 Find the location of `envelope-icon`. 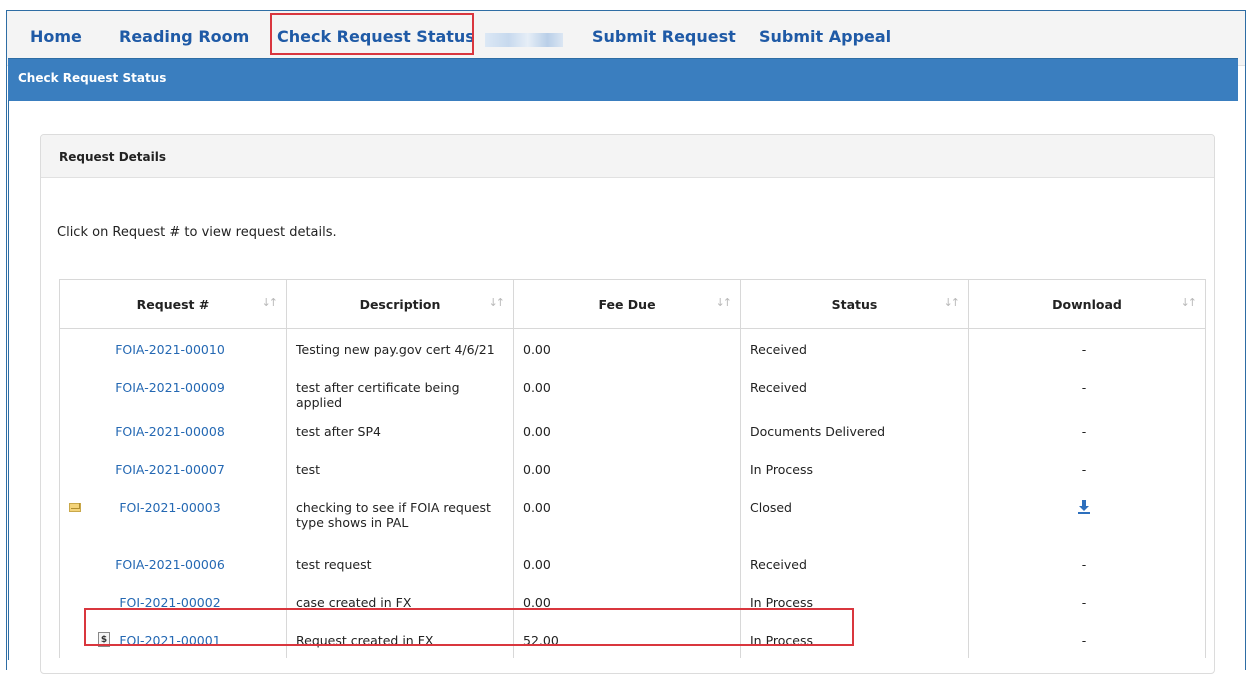

envelope-icon is located at coordinates (75, 507).